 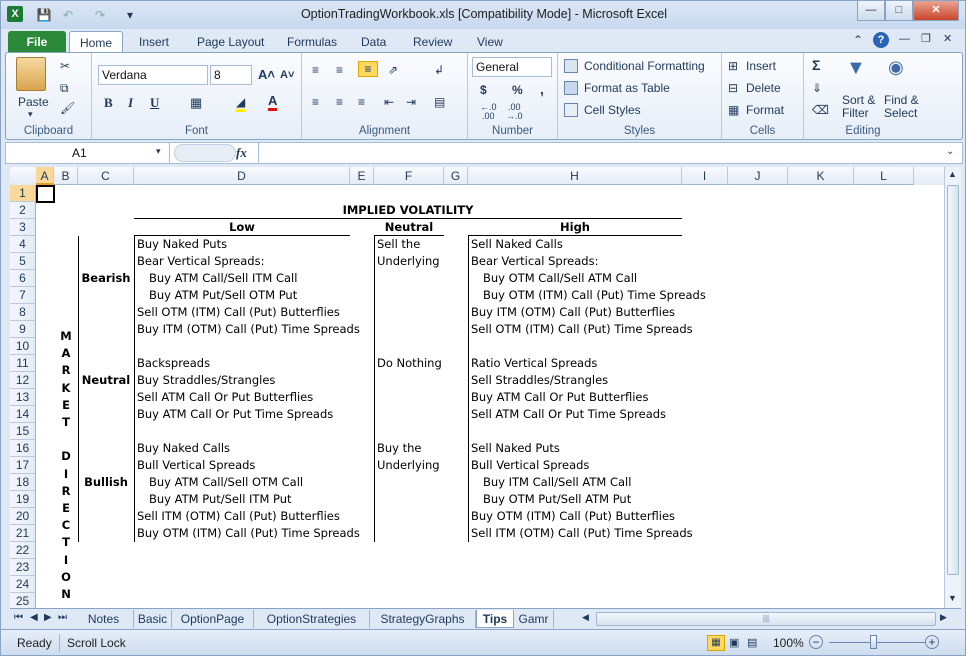 I want to click on low-strategy-cell: Buy ATM Call/Sell ITM Call, so click(x=223, y=278).